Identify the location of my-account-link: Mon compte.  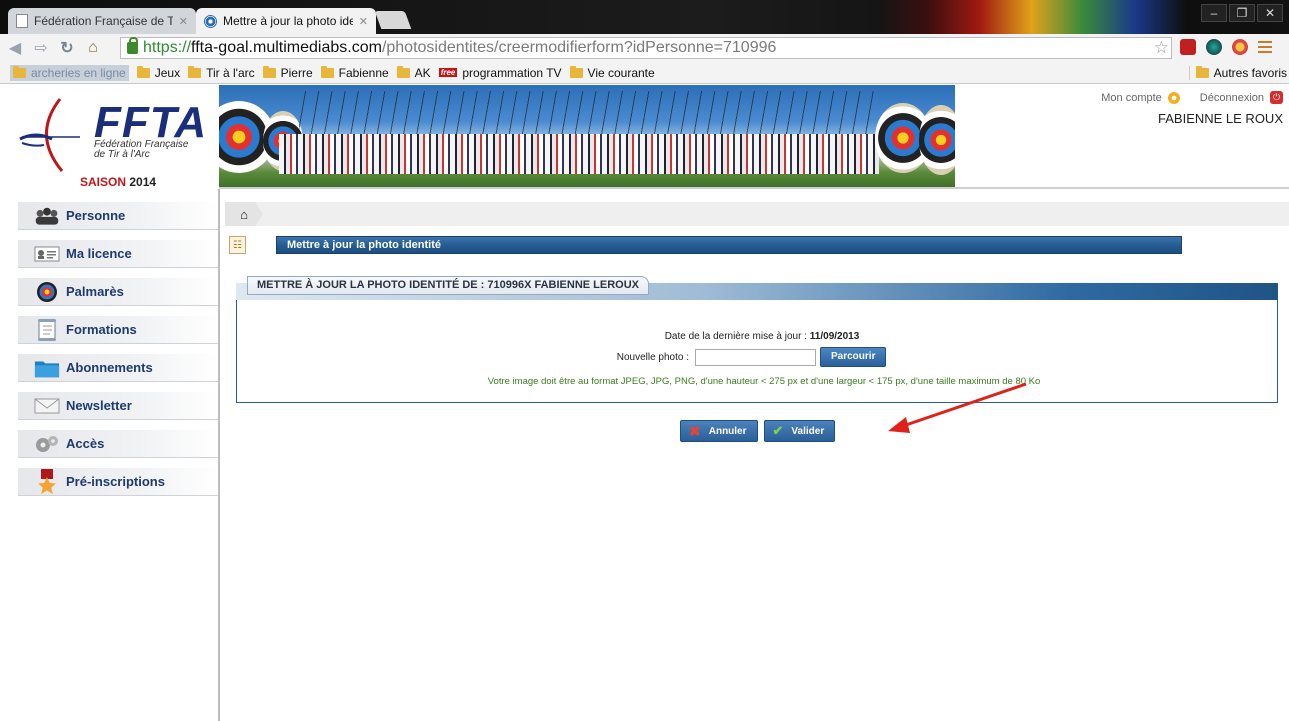
(1131, 98).